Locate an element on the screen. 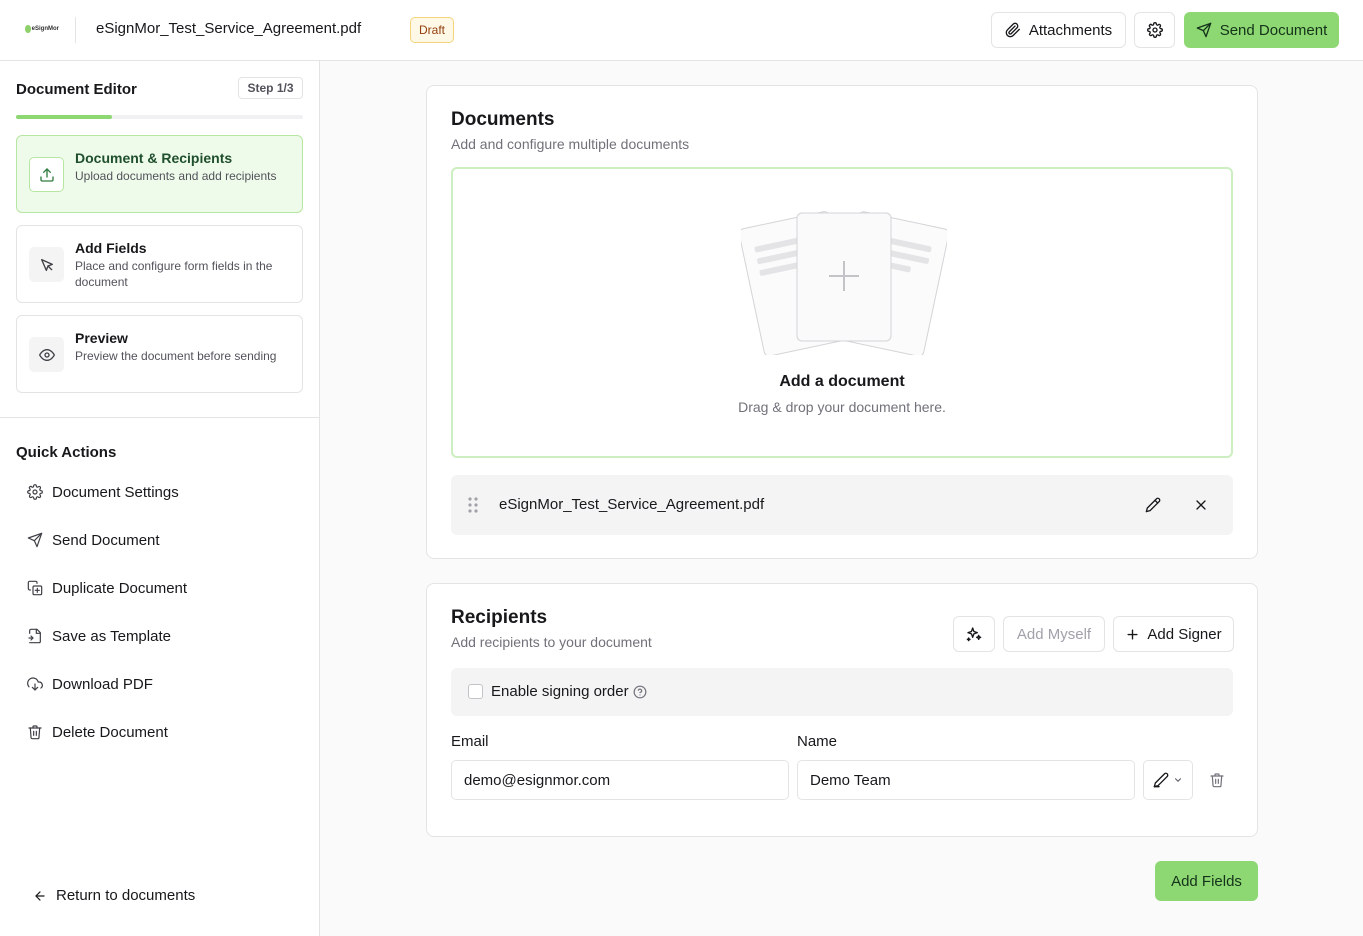  quick-action-duplicate-document: Duplicate Document is located at coordinates (107, 588).